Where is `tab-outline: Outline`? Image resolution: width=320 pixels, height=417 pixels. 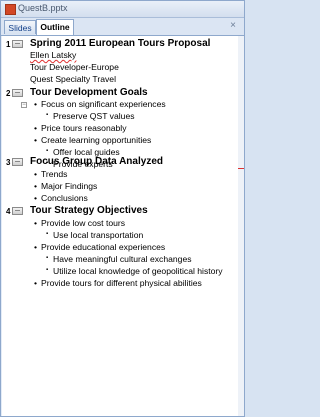
tab-outline: Outline is located at coordinates (55, 27).